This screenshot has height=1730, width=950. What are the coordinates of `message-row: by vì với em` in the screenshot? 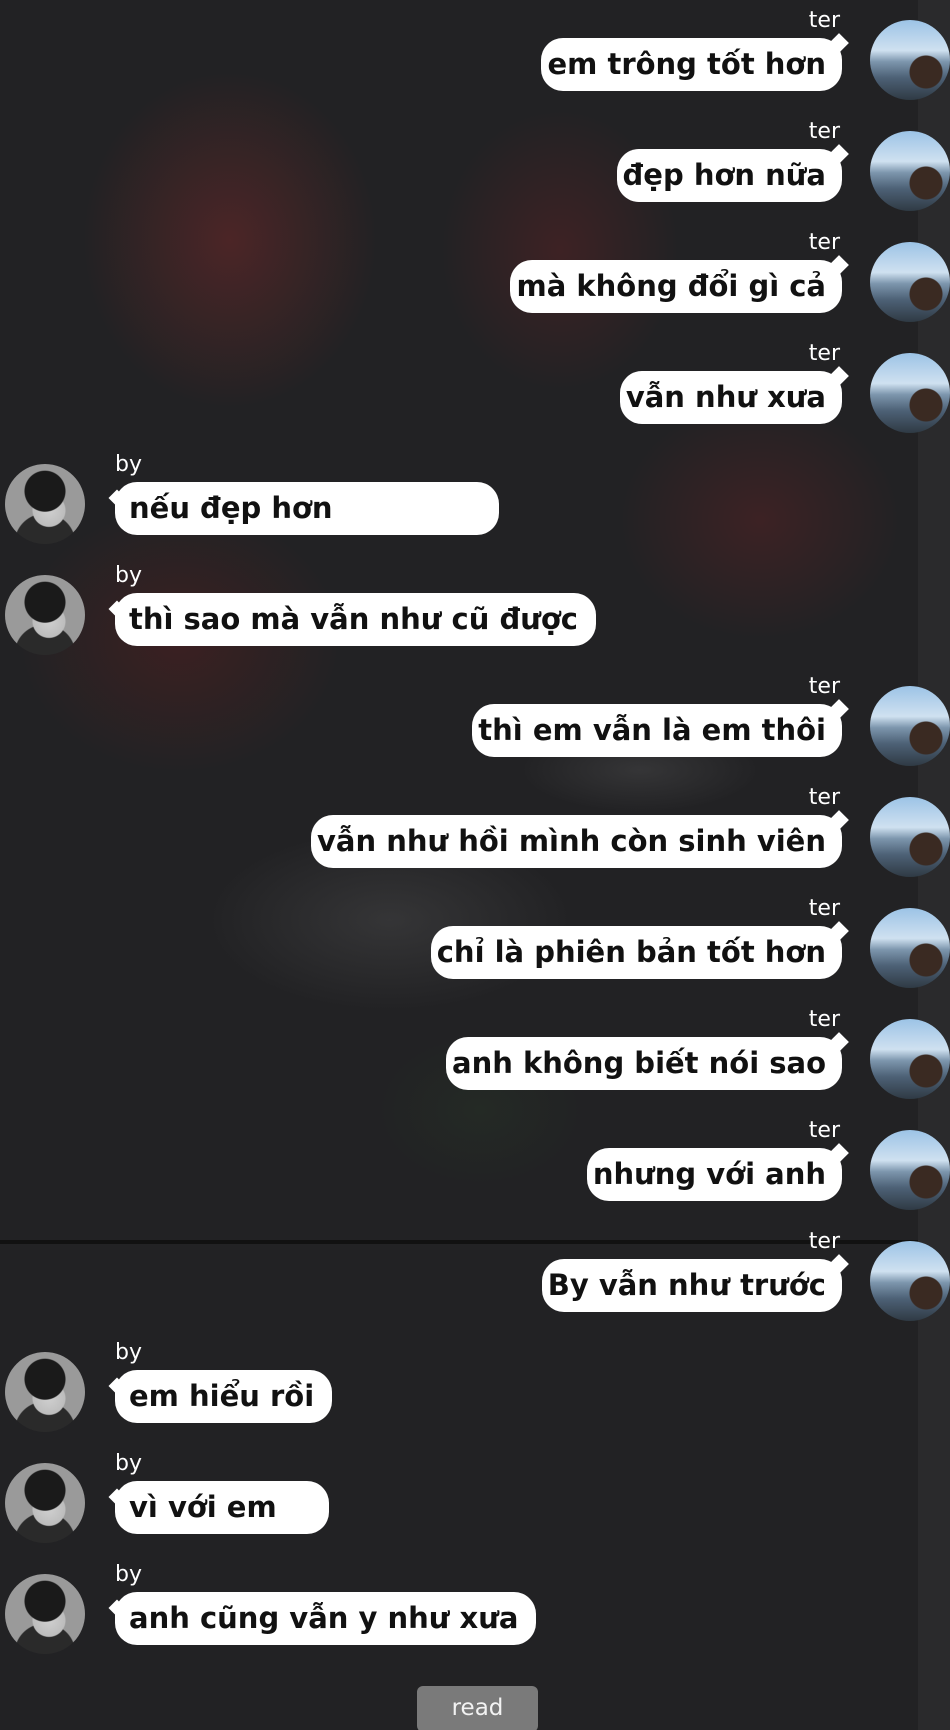 It's located at (475, 1493).